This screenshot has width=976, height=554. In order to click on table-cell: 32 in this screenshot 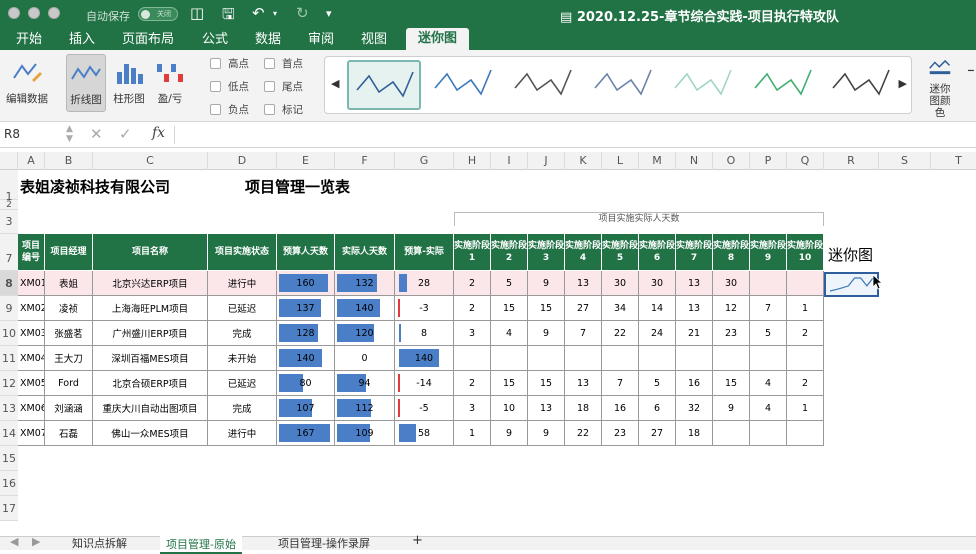, I will do `click(694, 408)`.